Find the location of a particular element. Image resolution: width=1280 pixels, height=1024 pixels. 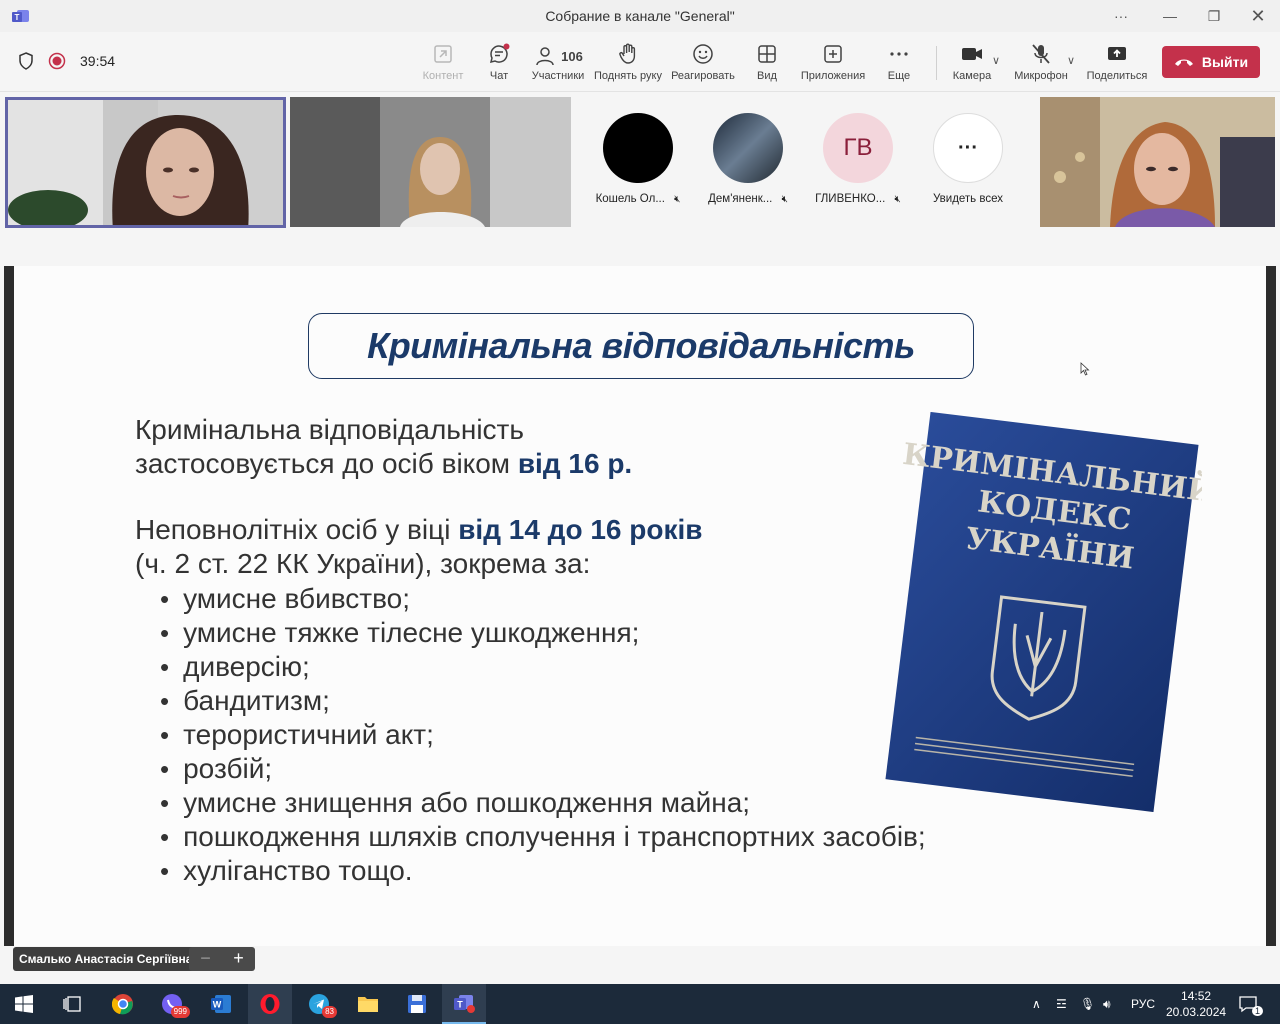

content-label: Контент is located at coordinates (443, 76).